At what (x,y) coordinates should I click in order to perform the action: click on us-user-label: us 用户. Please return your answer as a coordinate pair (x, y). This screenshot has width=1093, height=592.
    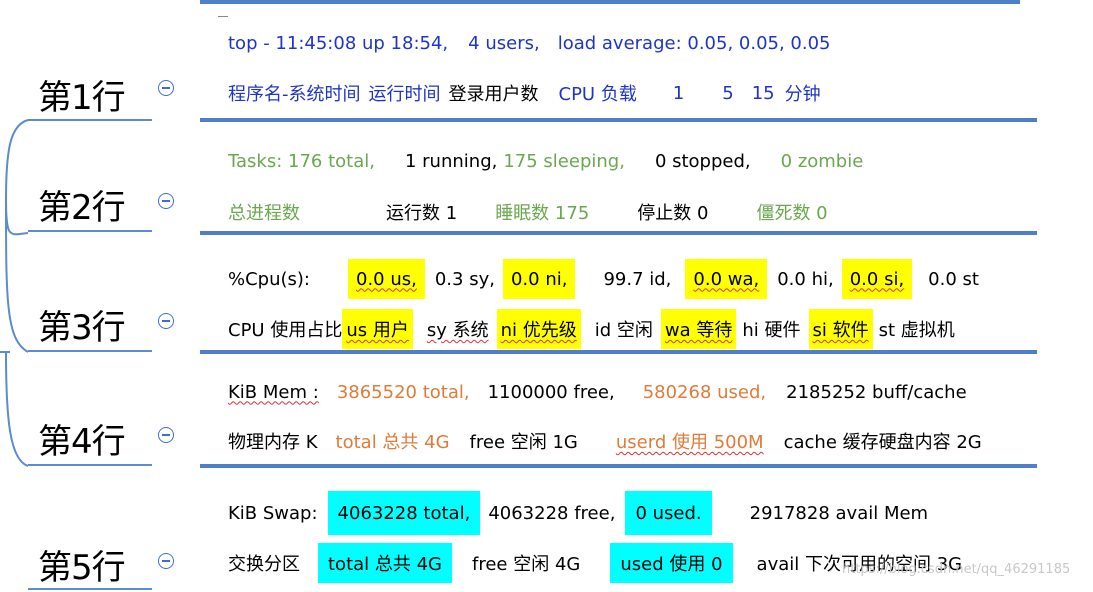
    Looking at the image, I should click on (377, 329).